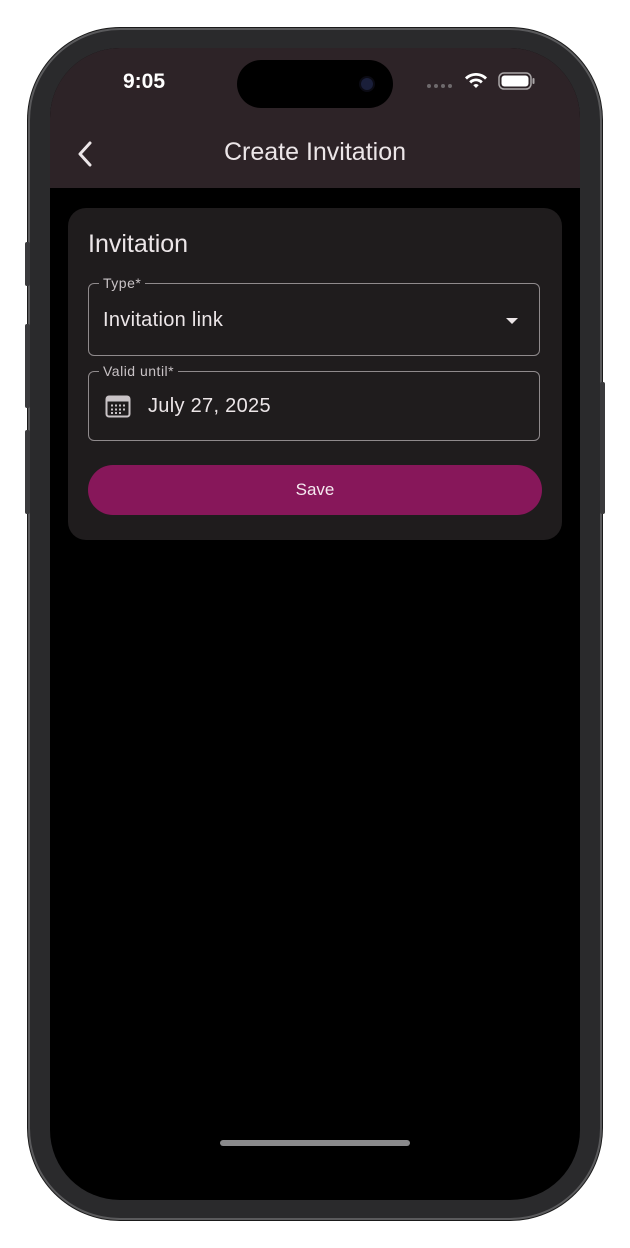  What do you see at coordinates (314, 315) in the screenshot?
I see `type-dropdown: Type* Invitation link` at bounding box center [314, 315].